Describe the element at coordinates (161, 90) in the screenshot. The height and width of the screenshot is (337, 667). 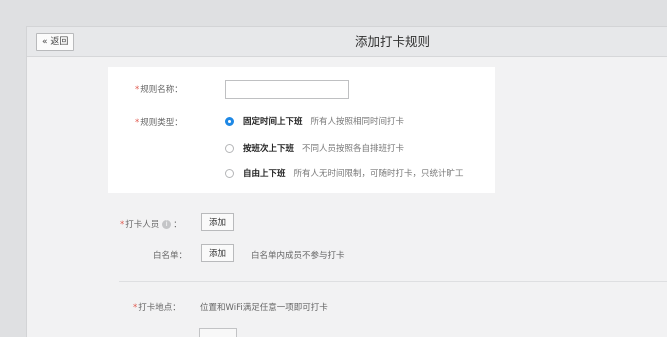
I see `rule-name-label-text: 规则名称：` at that location.